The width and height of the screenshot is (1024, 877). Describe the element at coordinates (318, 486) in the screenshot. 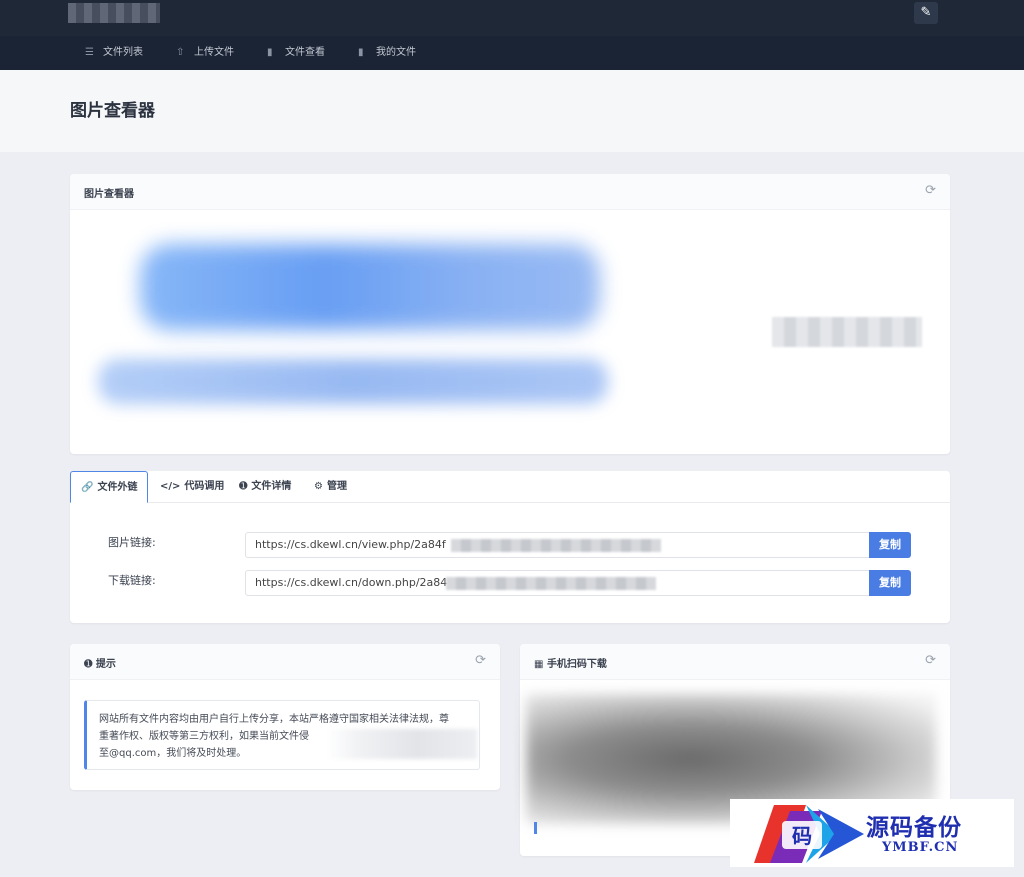

I see `gear-icon: ⚙` at that location.